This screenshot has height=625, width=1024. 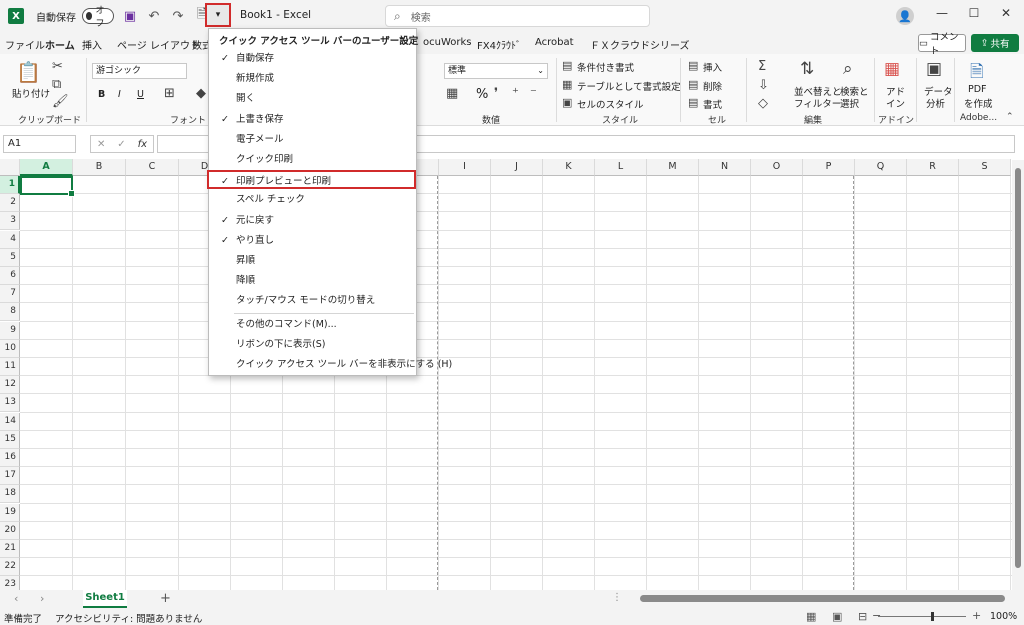 I want to click on avatar: 👤, so click(x=905, y=16).